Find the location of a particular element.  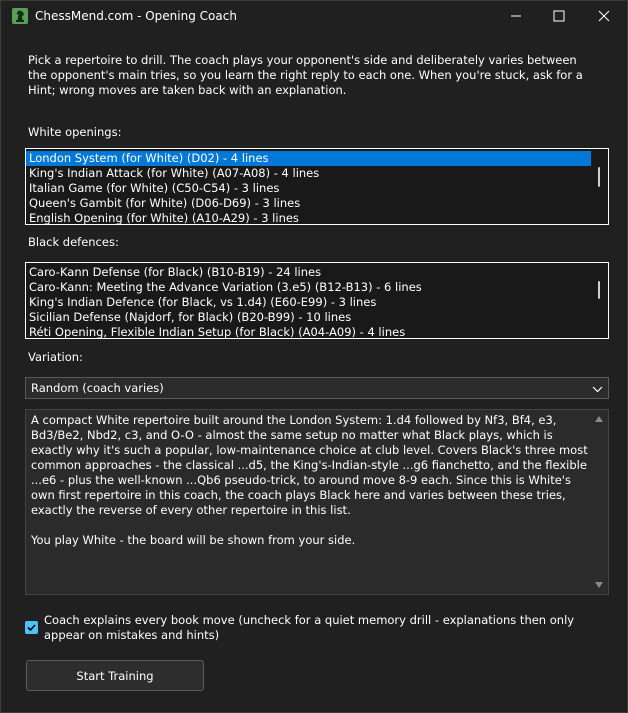

close-button is located at coordinates (604, 16).